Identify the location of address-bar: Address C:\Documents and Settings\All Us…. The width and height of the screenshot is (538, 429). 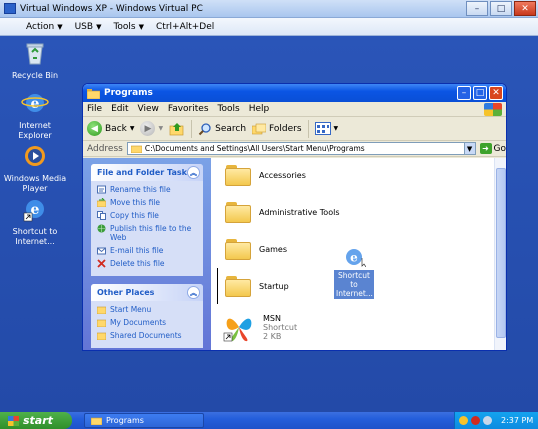
(294, 149).